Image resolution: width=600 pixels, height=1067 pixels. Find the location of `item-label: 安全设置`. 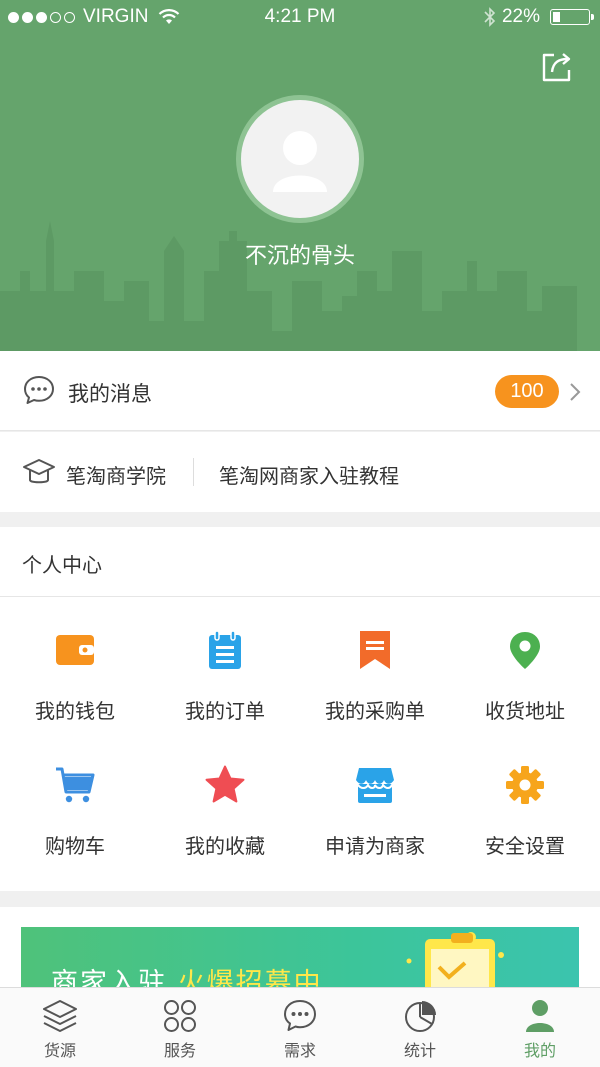

item-label: 安全设置 is located at coordinates (525, 846).